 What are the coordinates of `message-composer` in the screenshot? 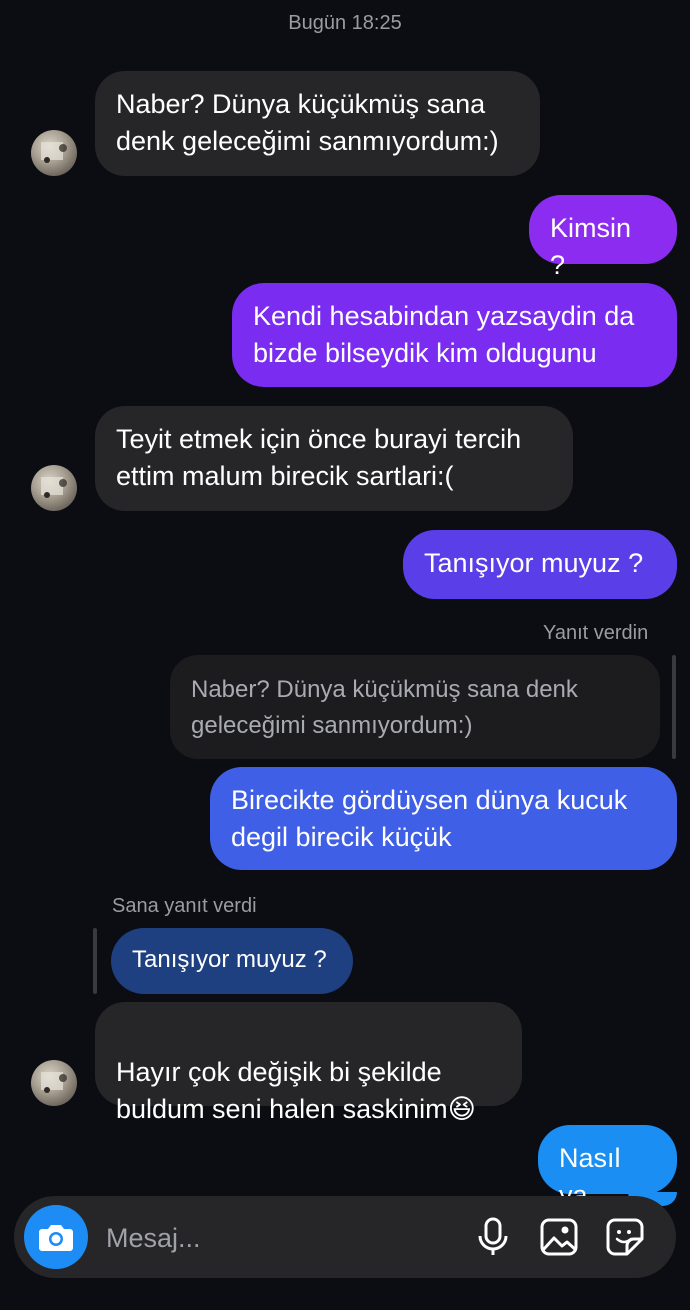 It's located at (345, 1238).